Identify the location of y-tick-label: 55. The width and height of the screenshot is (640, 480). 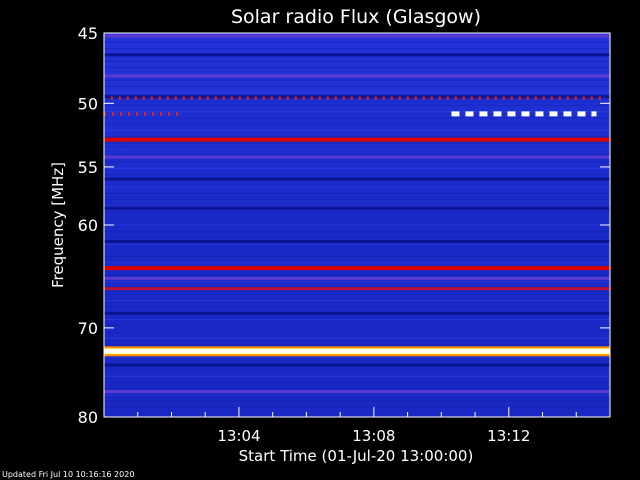
(88, 167).